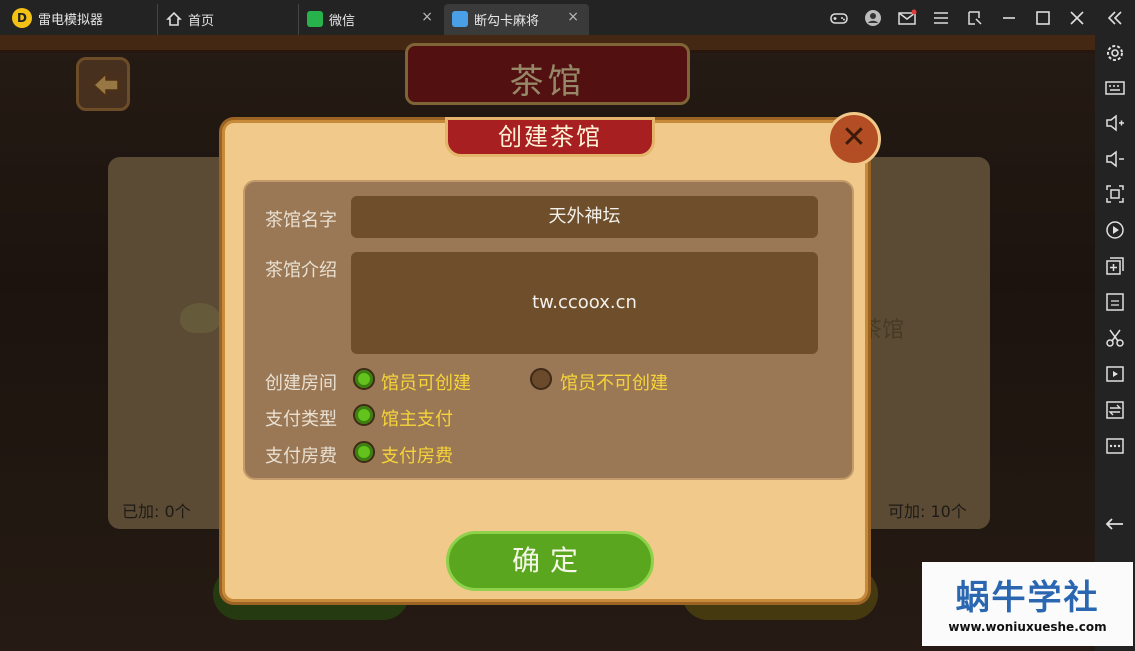  Describe the element at coordinates (1027, 598) in the screenshot. I see `watermark-brand: 蜗牛学社` at that location.